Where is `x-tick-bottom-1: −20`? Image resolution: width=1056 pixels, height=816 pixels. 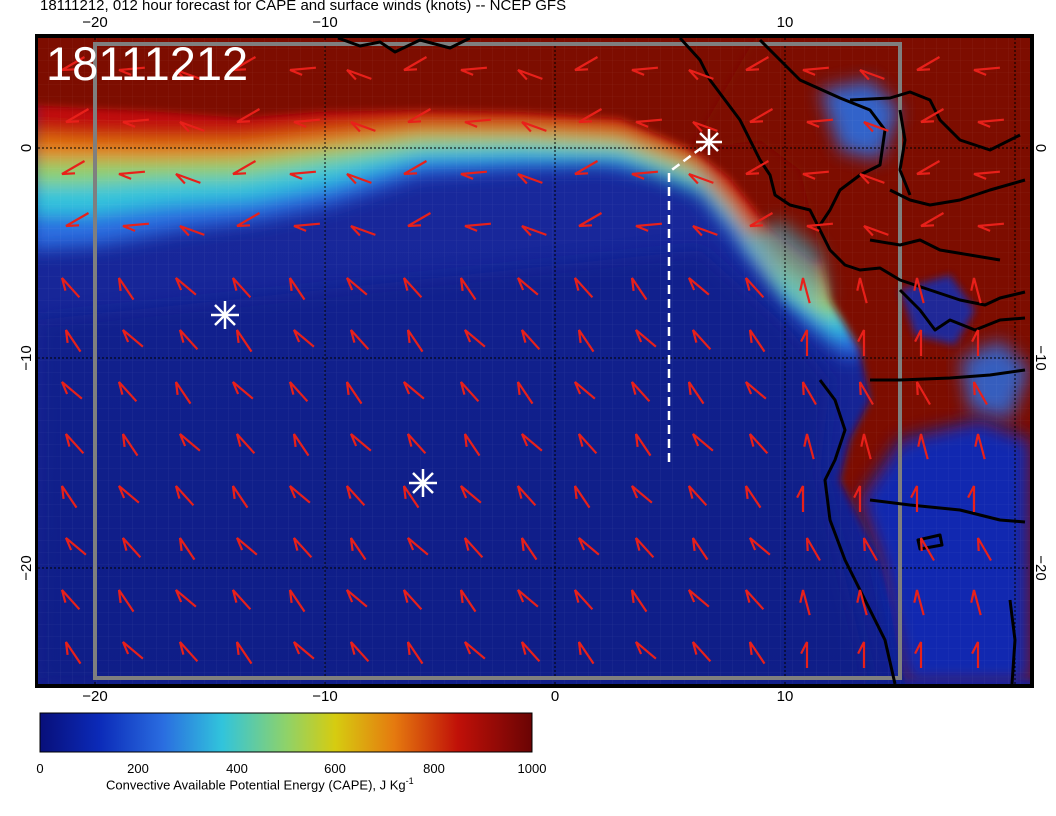 x-tick-bottom-1: −20 is located at coordinates (94, 696).